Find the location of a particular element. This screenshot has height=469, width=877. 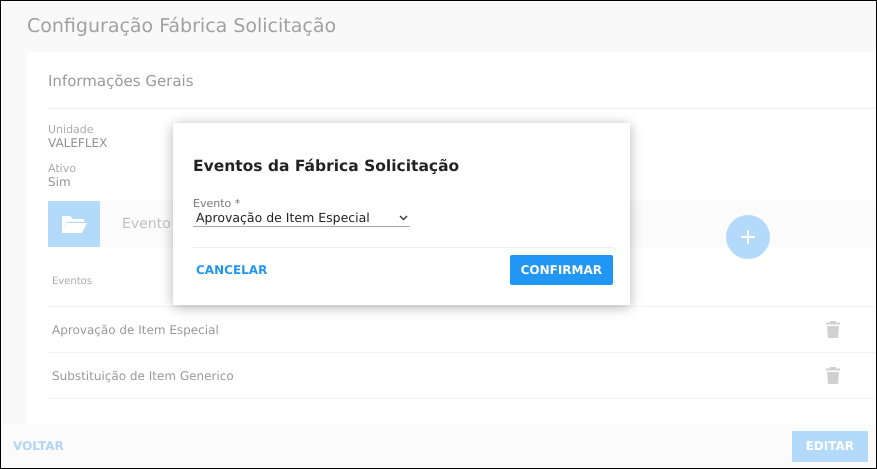

table-cell: Aprovação de Item Especial is located at coordinates (135, 329).